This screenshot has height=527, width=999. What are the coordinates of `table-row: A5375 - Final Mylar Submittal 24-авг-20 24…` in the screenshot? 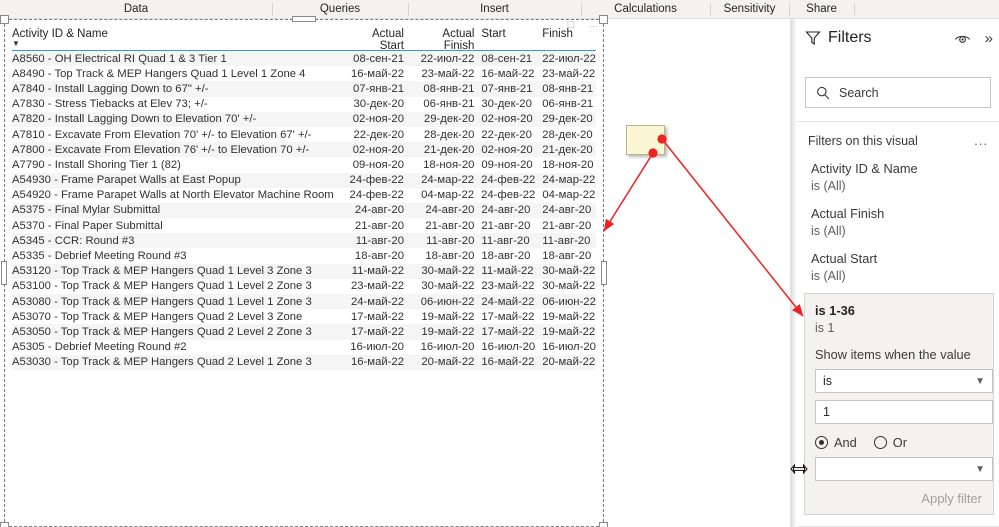 It's located at (304, 210).